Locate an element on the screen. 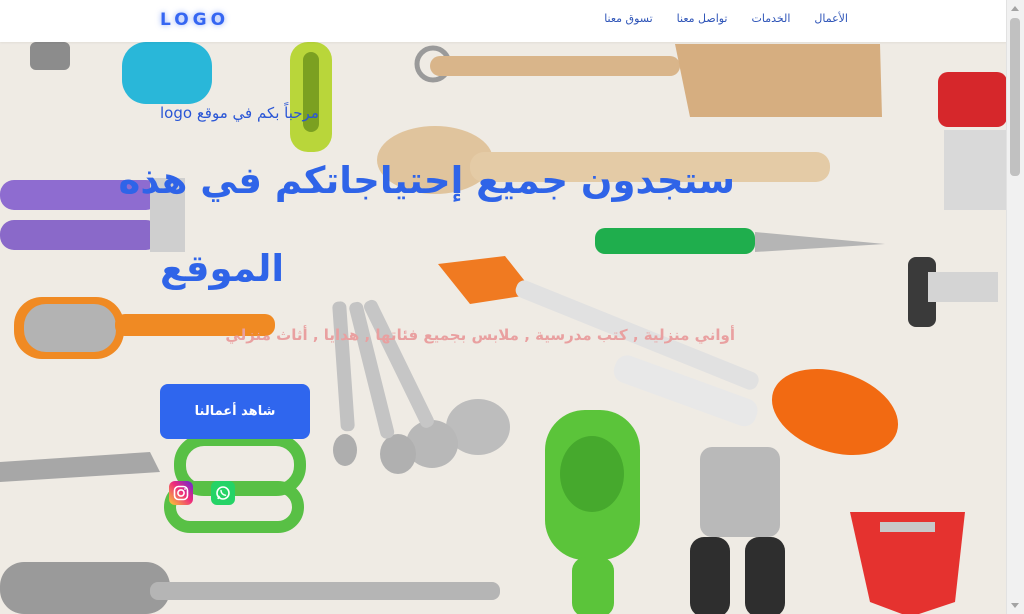 The width and height of the screenshot is (1024, 614). scroll-thumb is located at coordinates (1015, 97).